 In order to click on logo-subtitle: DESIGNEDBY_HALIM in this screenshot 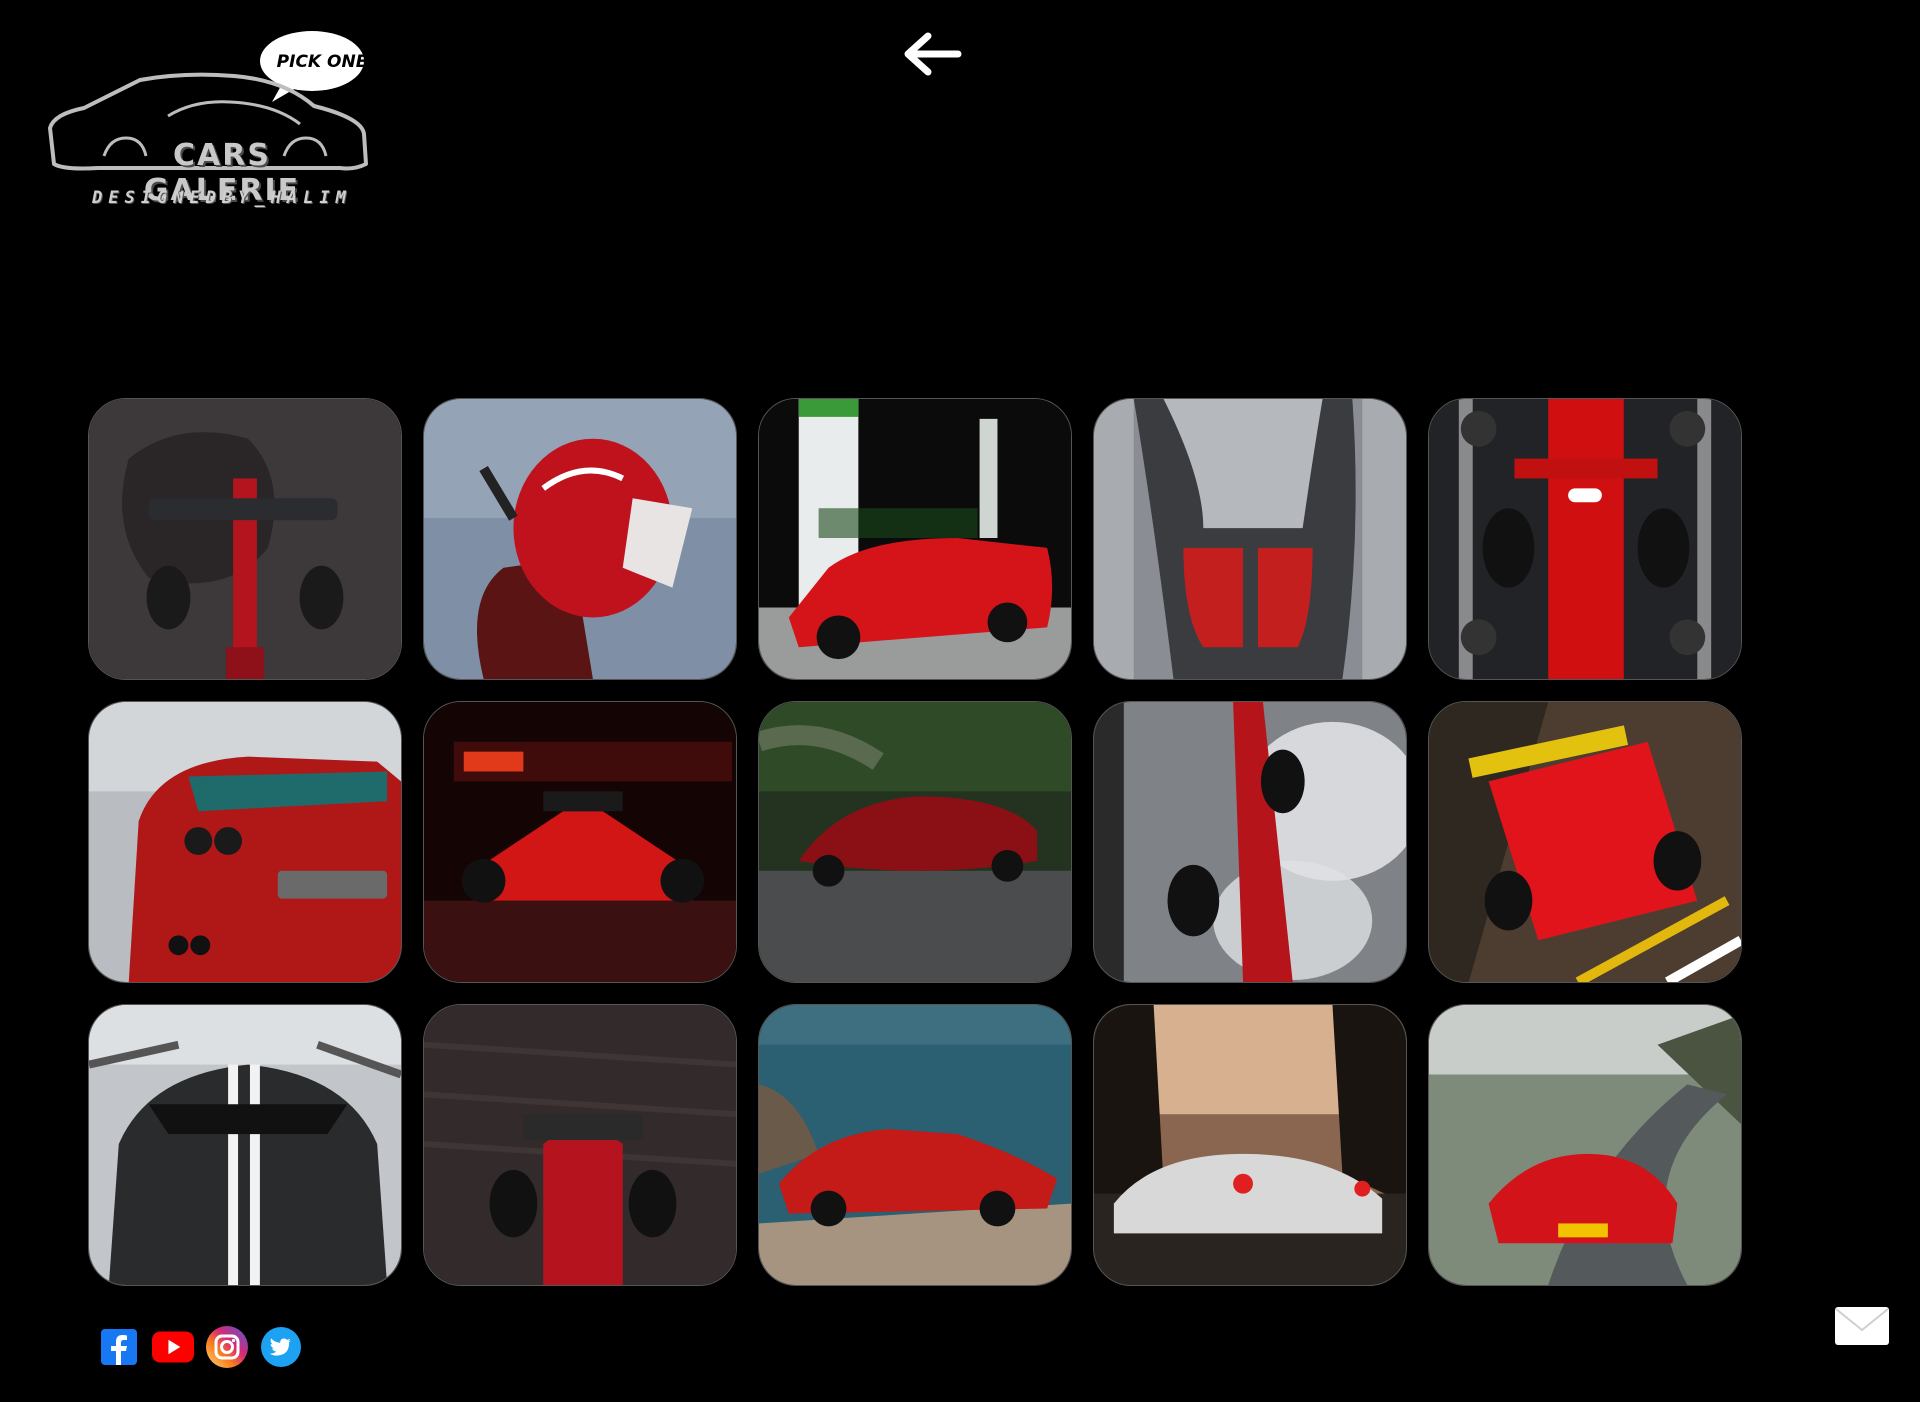, I will do `click(222, 198)`.